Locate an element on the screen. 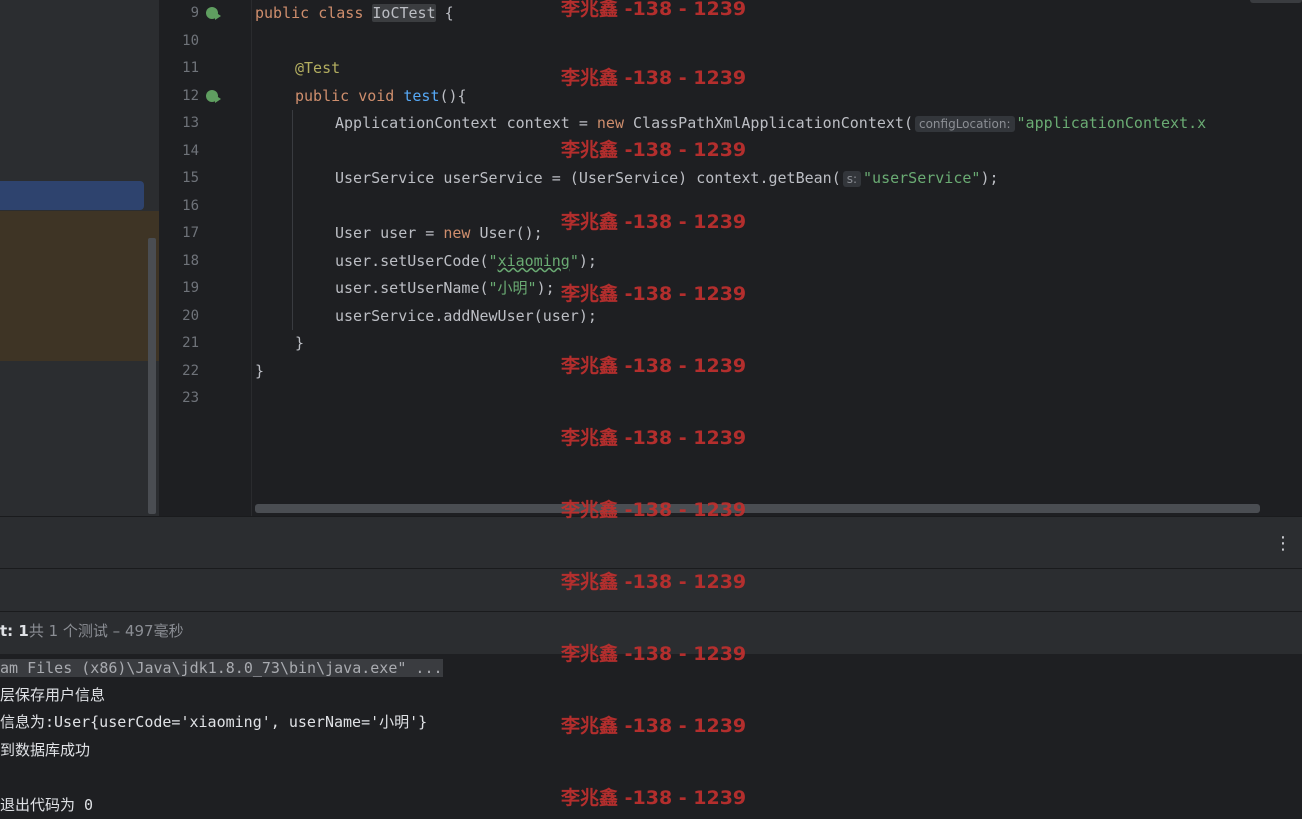 This screenshot has height=819, width=1302. line-number: 20 is located at coordinates (190, 316).